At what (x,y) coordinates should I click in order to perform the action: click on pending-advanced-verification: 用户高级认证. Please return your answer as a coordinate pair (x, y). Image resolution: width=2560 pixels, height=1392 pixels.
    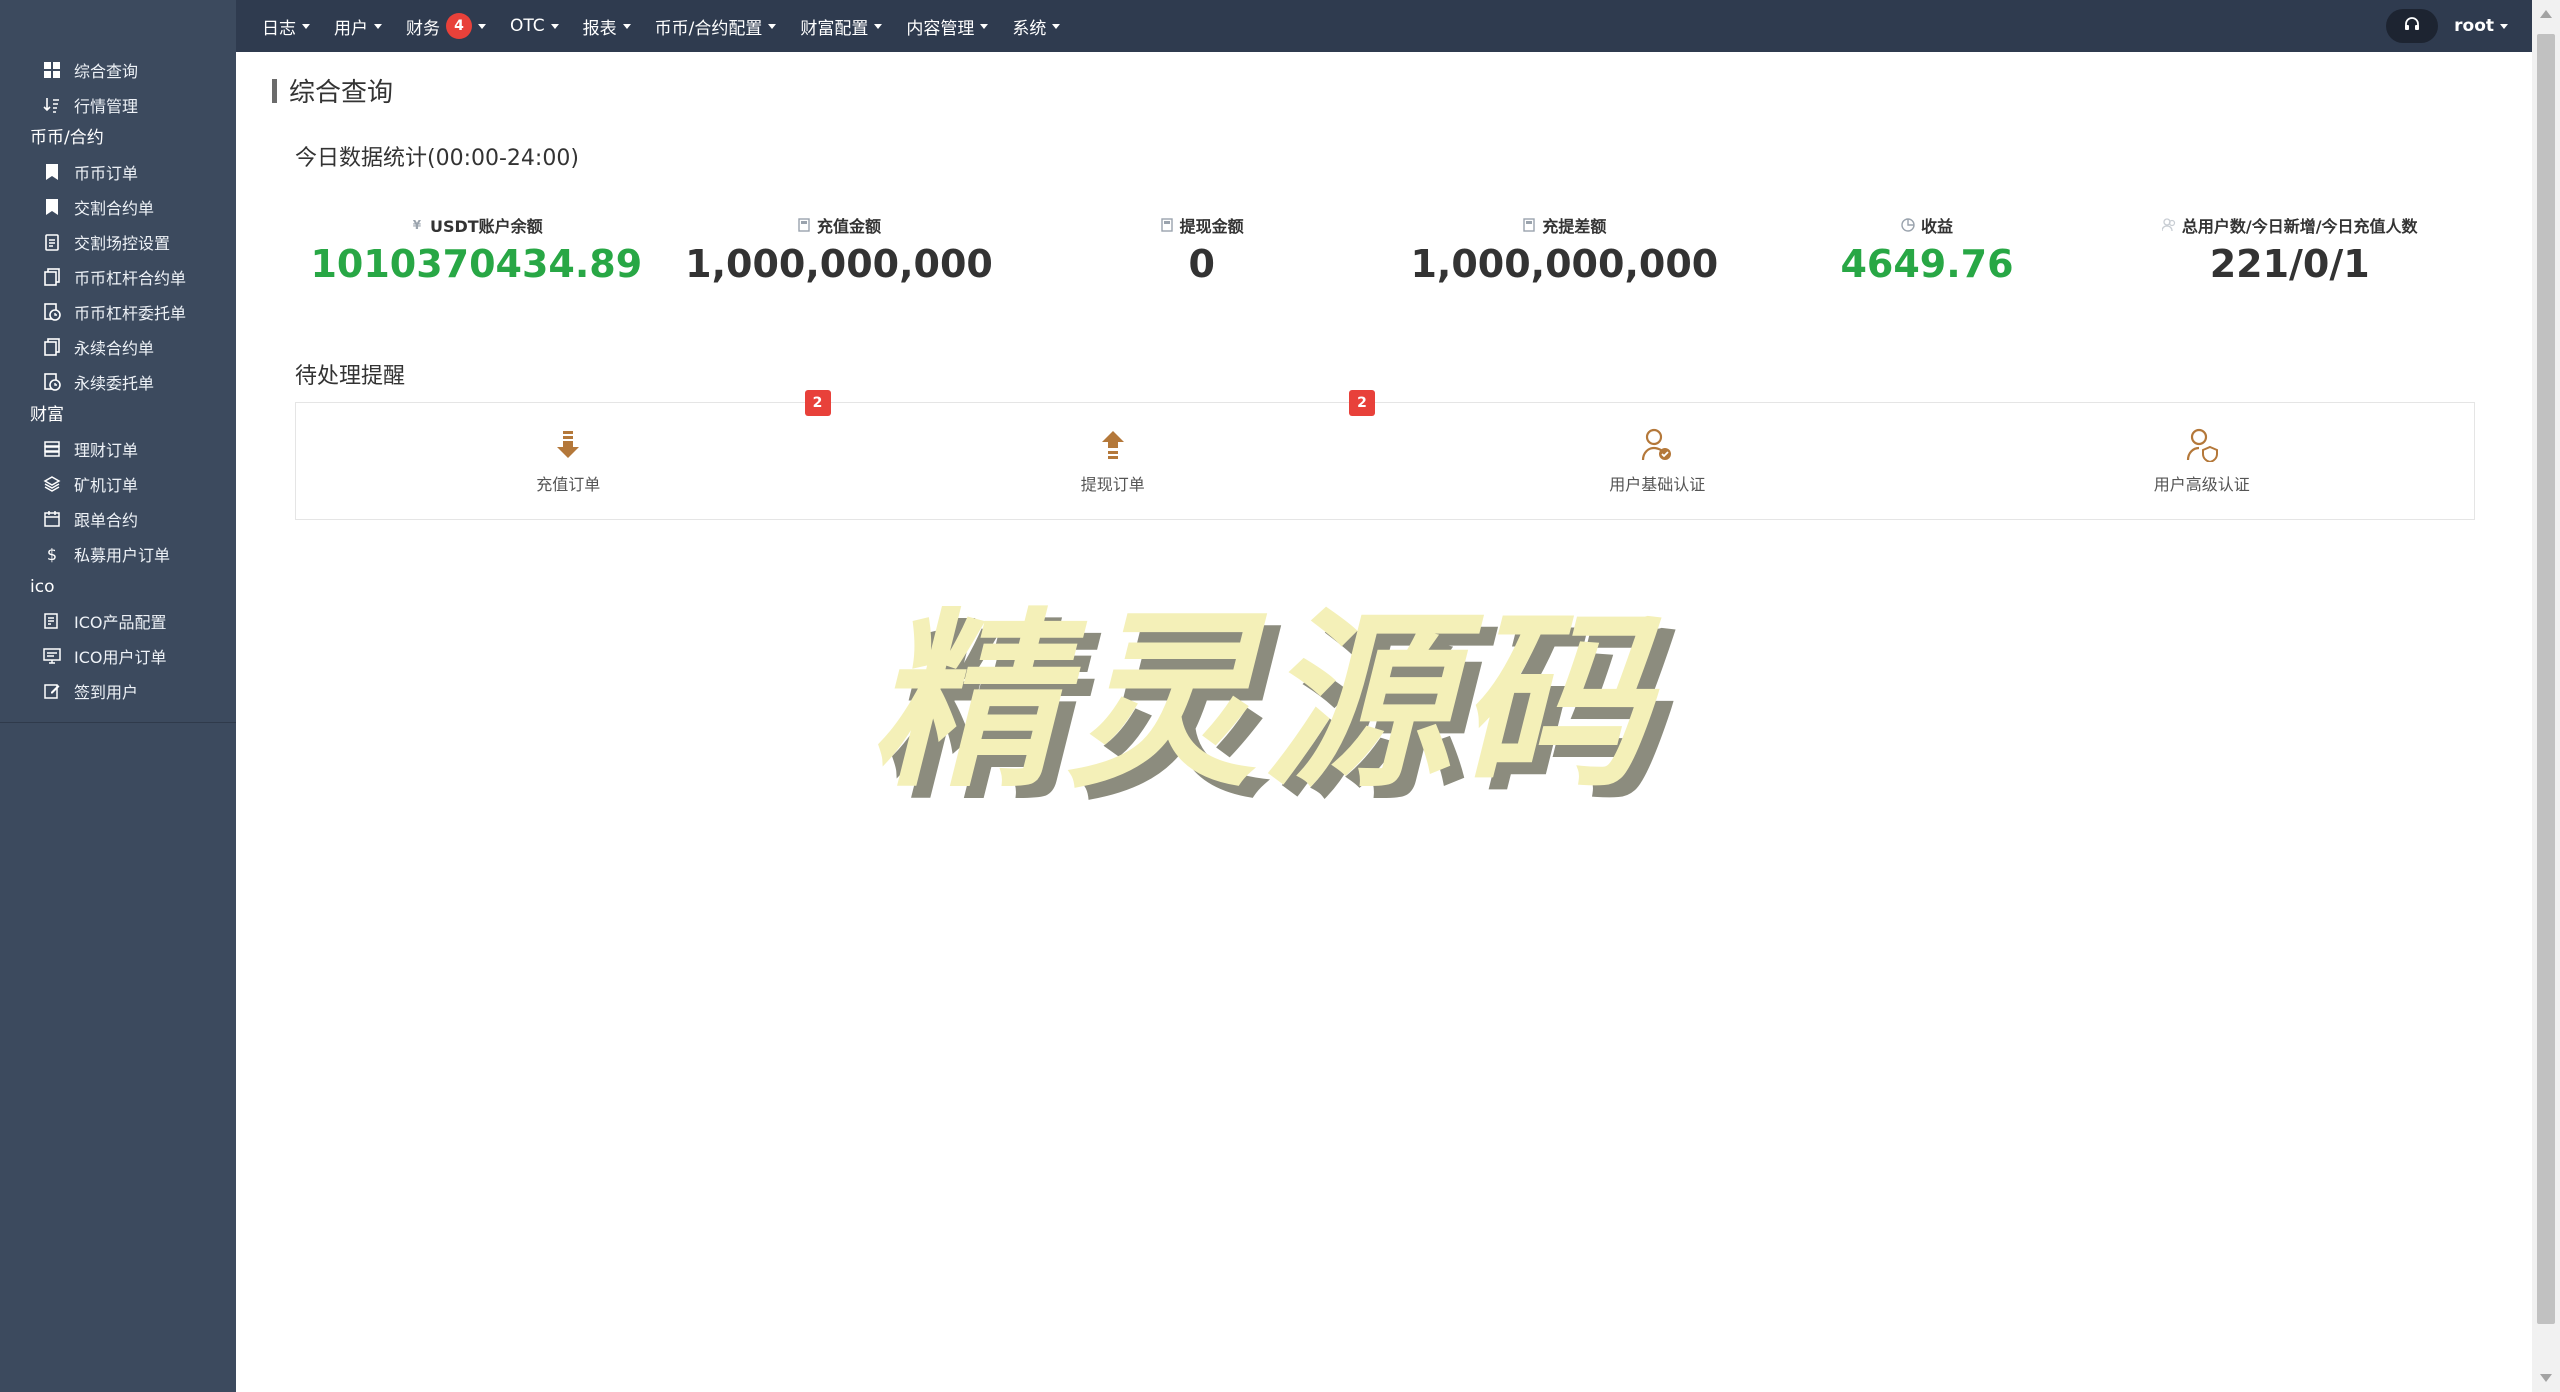
    Looking at the image, I should click on (2202, 461).